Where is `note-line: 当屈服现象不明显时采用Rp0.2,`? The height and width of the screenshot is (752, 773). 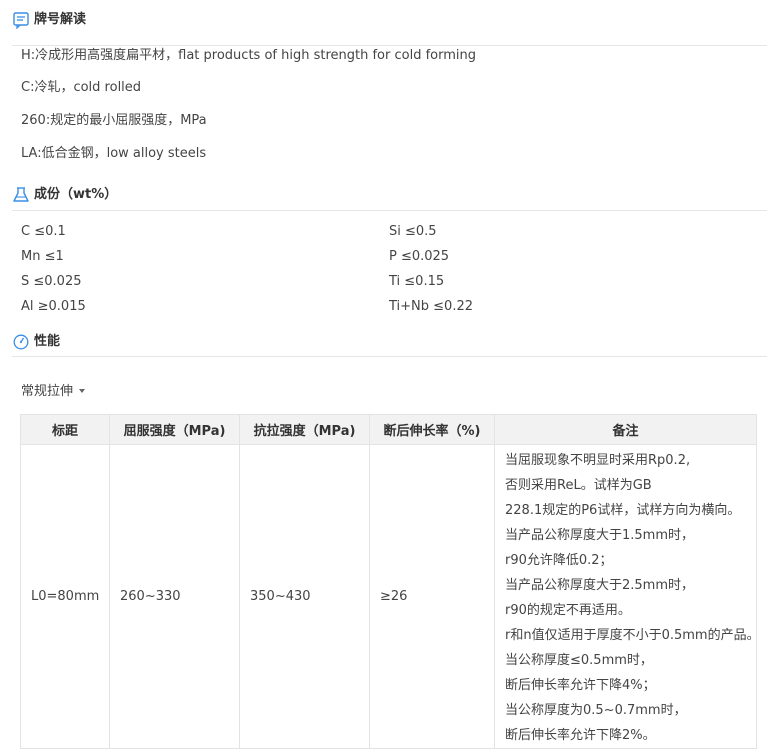
note-line: 当屈服现象不明显时采用Rp0.2, is located at coordinates (598, 460).